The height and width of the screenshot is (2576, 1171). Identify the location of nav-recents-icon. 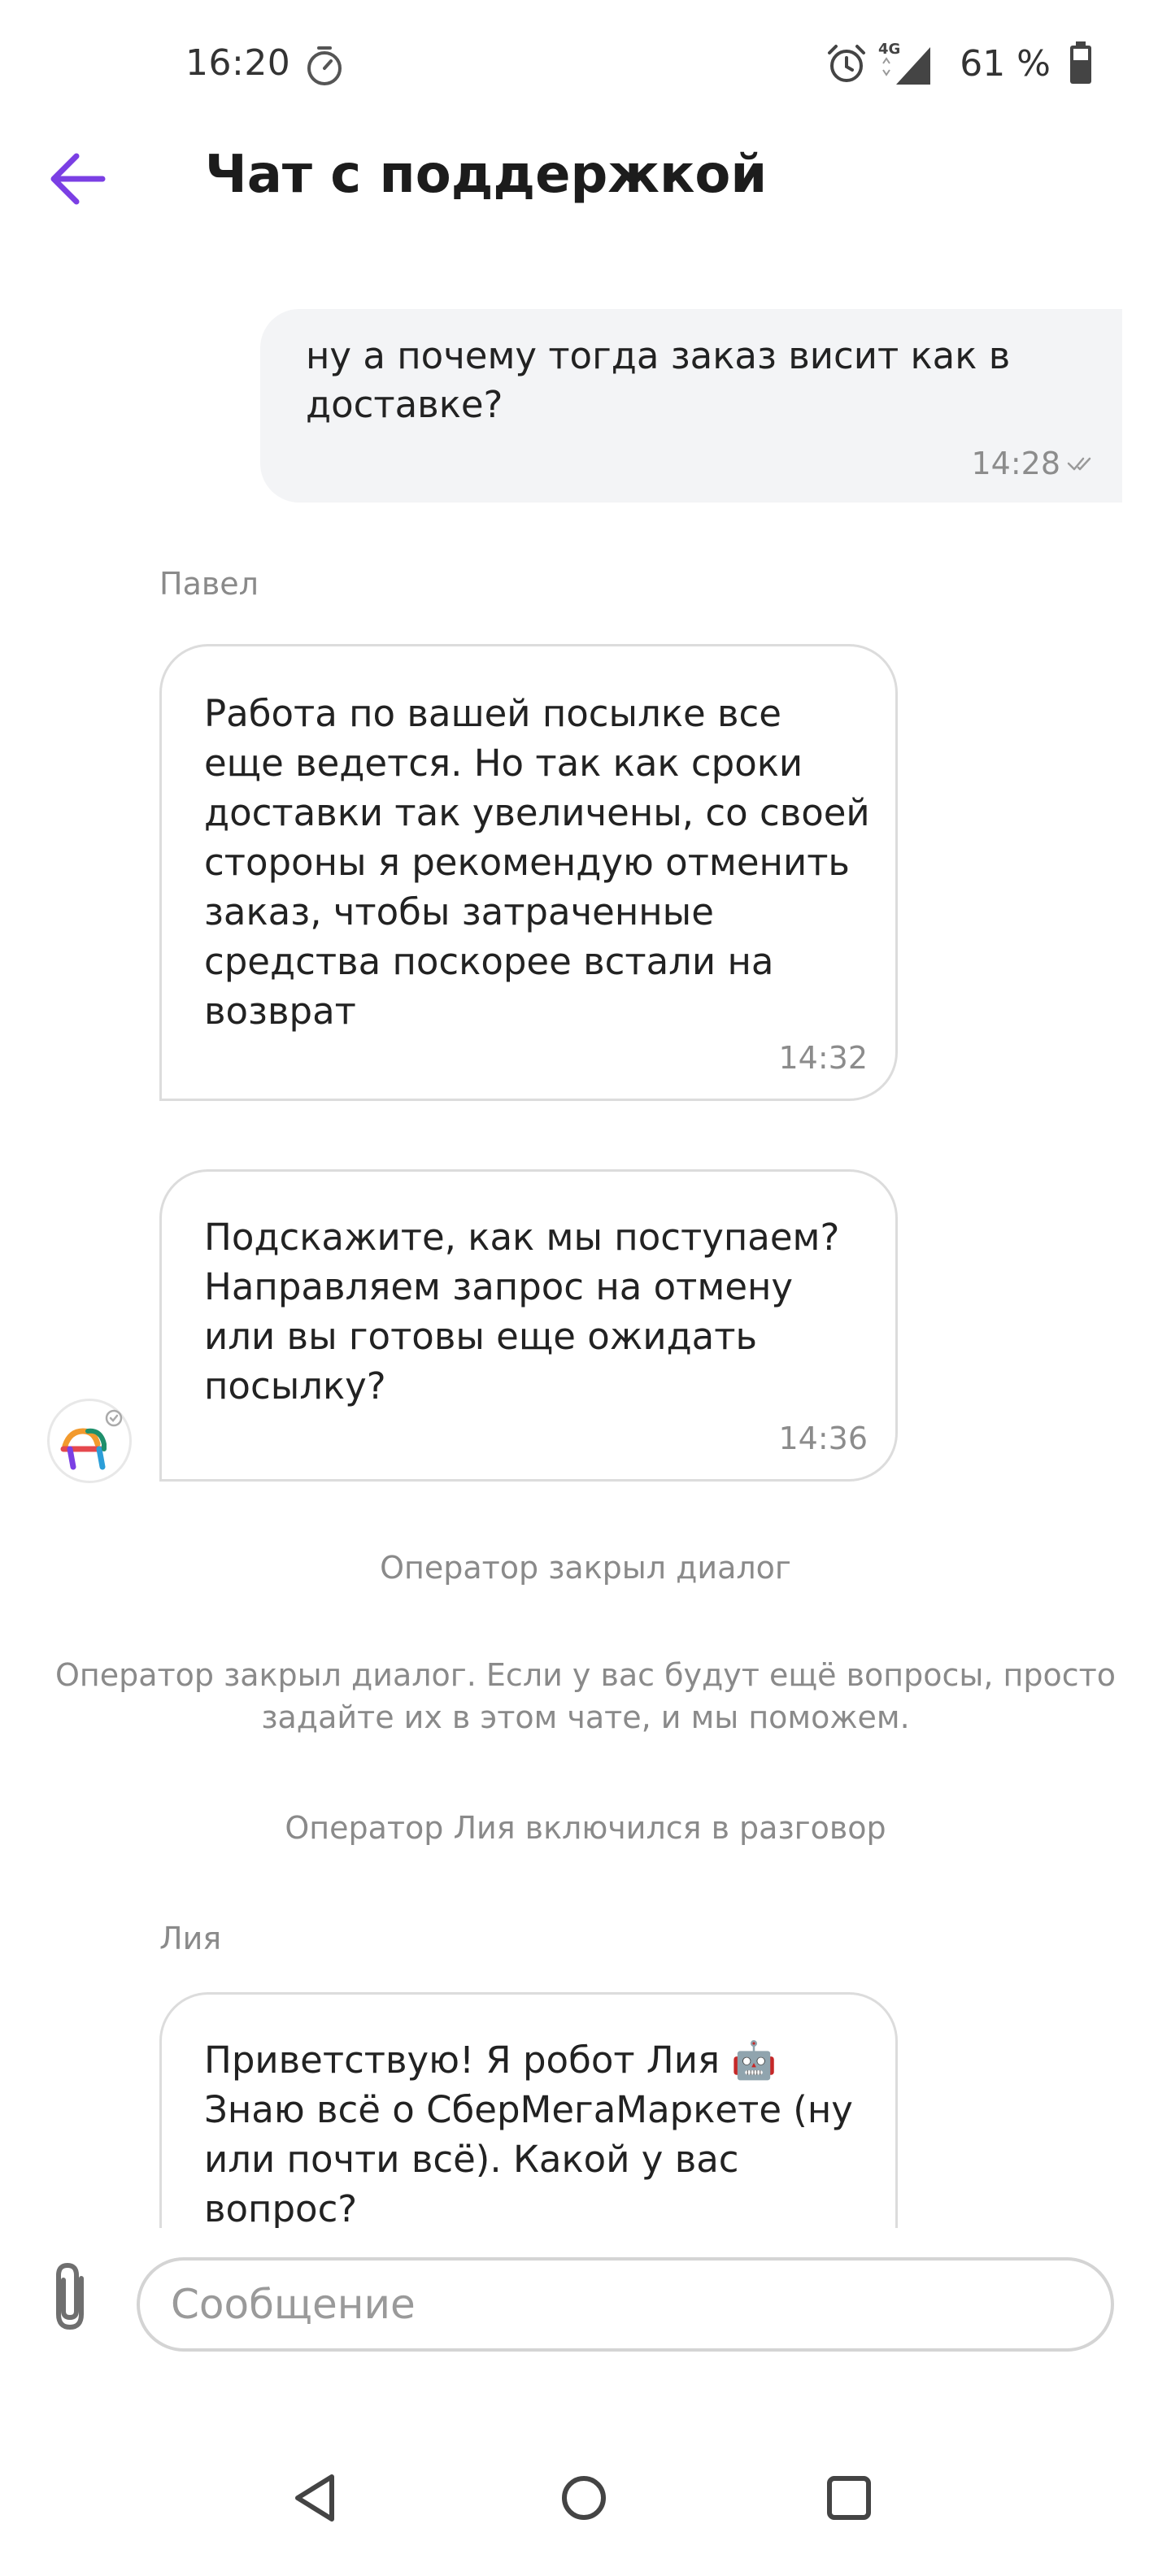
(849, 2497).